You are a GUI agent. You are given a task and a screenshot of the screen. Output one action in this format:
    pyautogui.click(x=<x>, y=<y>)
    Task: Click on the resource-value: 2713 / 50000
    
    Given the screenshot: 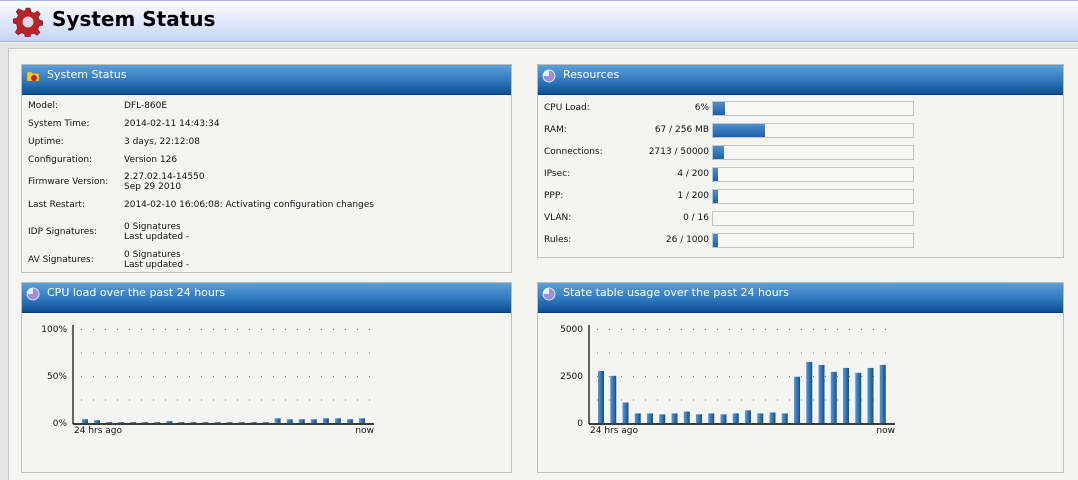 What is the action you would take?
    pyautogui.click(x=678, y=152)
    